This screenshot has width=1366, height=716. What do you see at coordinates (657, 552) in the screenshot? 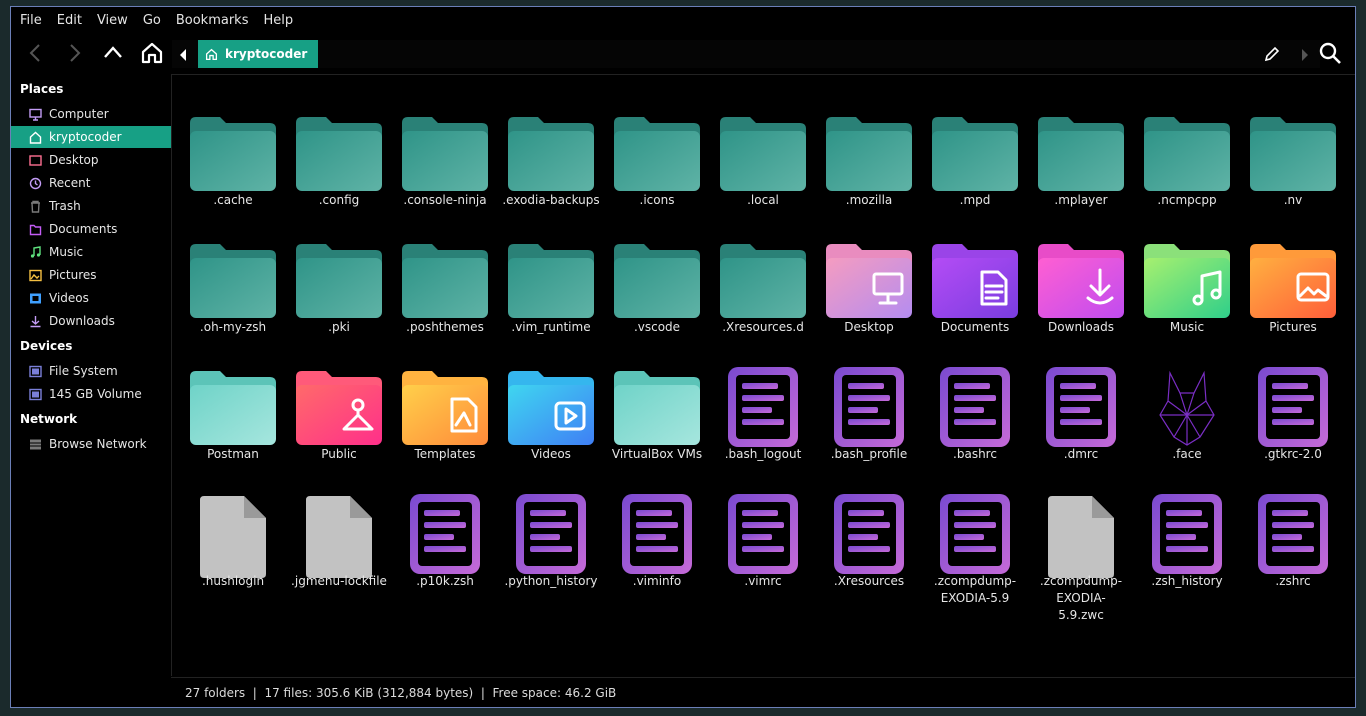
I see `file-item: .viminfo` at bounding box center [657, 552].